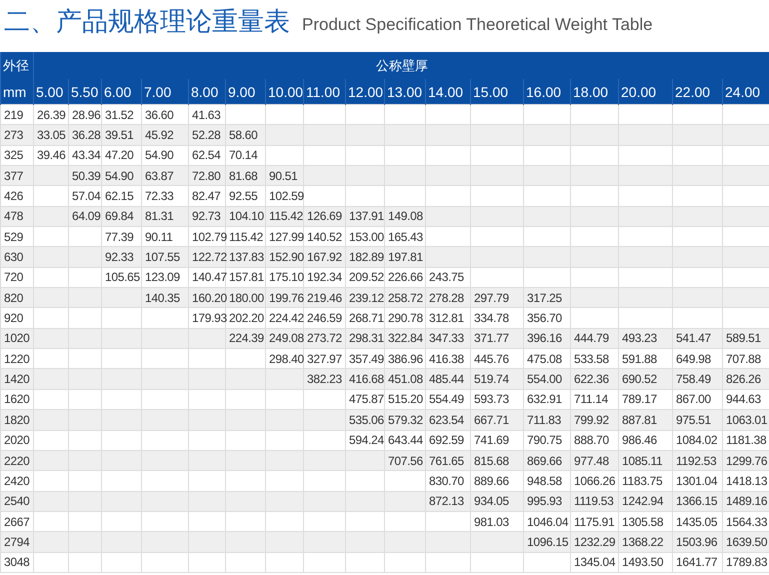 This screenshot has height=575, width=769. What do you see at coordinates (206, 155) in the screenshot?
I see `table-cell: 62.54` at bounding box center [206, 155].